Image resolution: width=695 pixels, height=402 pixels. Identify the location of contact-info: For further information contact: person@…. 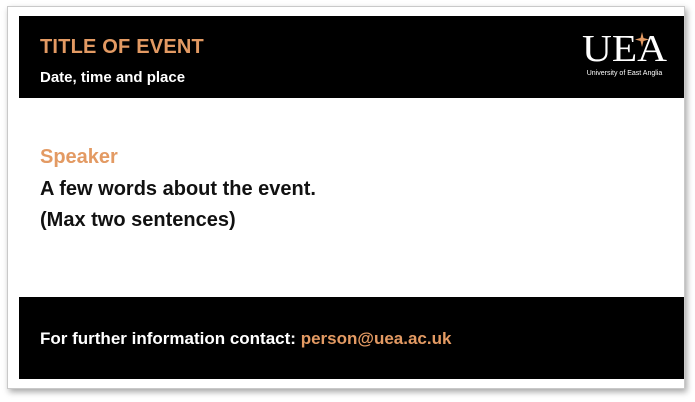
(245, 339).